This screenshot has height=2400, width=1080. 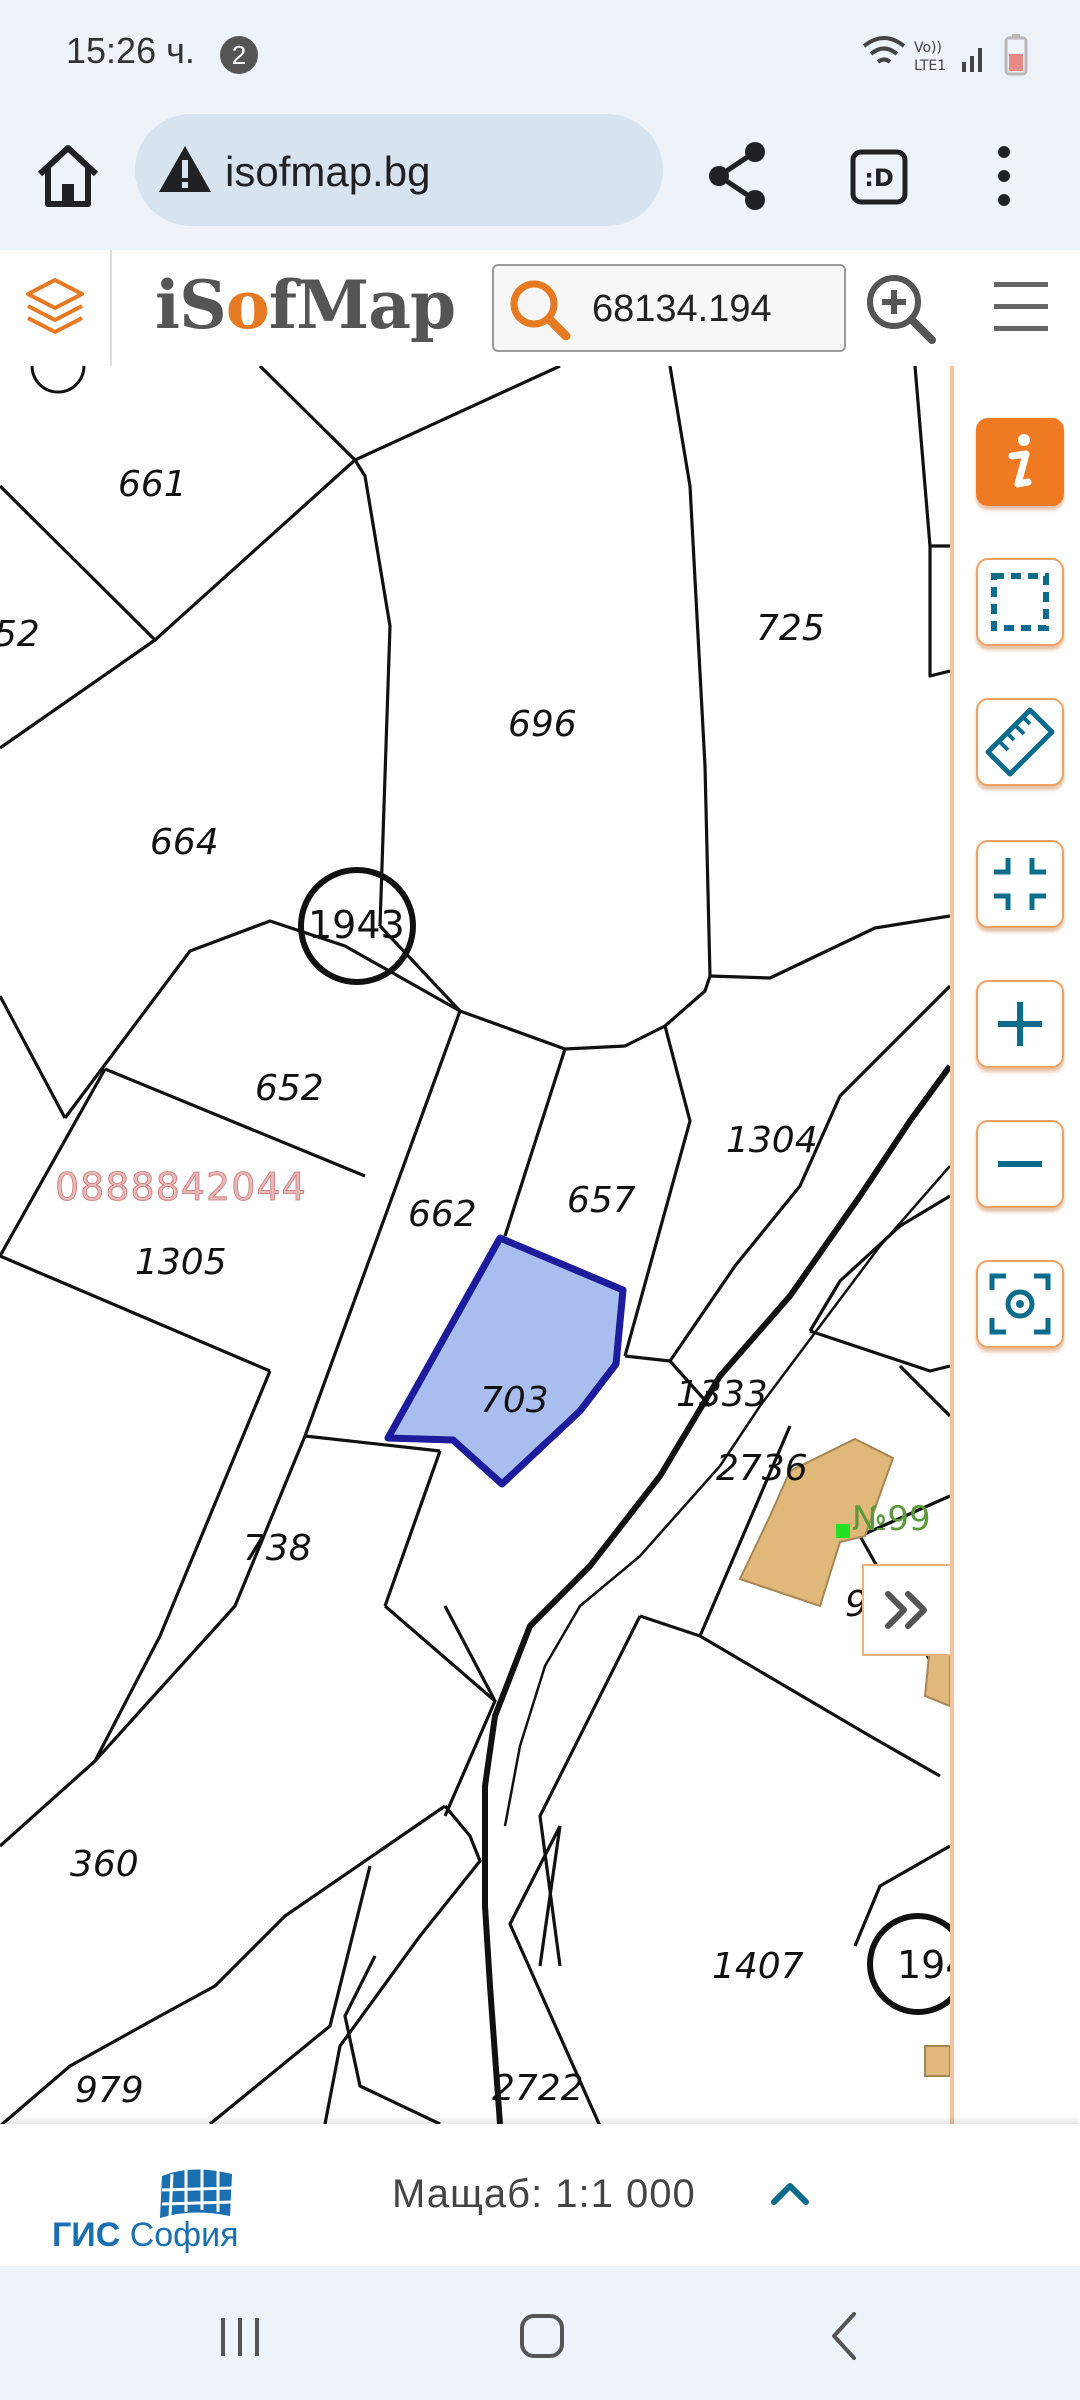 What do you see at coordinates (20, 634) in the screenshot?
I see `plot-label: 52` at bounding box center [20, 634].